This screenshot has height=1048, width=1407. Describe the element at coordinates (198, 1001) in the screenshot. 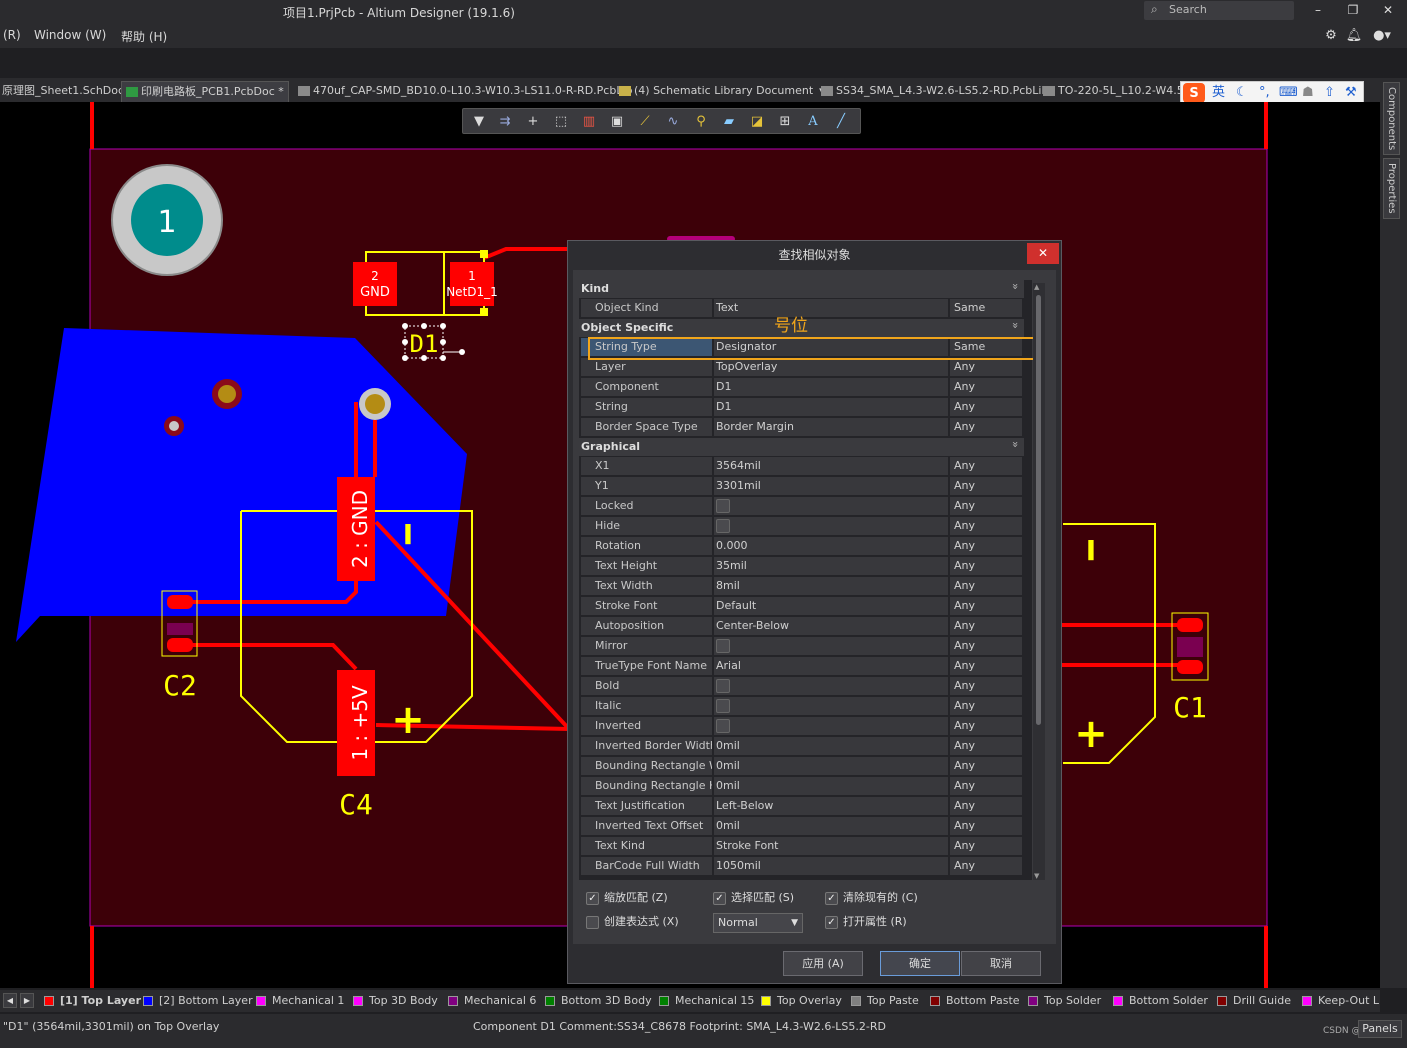

I see `layer-tab: [2] Bottom Layer` at that location.